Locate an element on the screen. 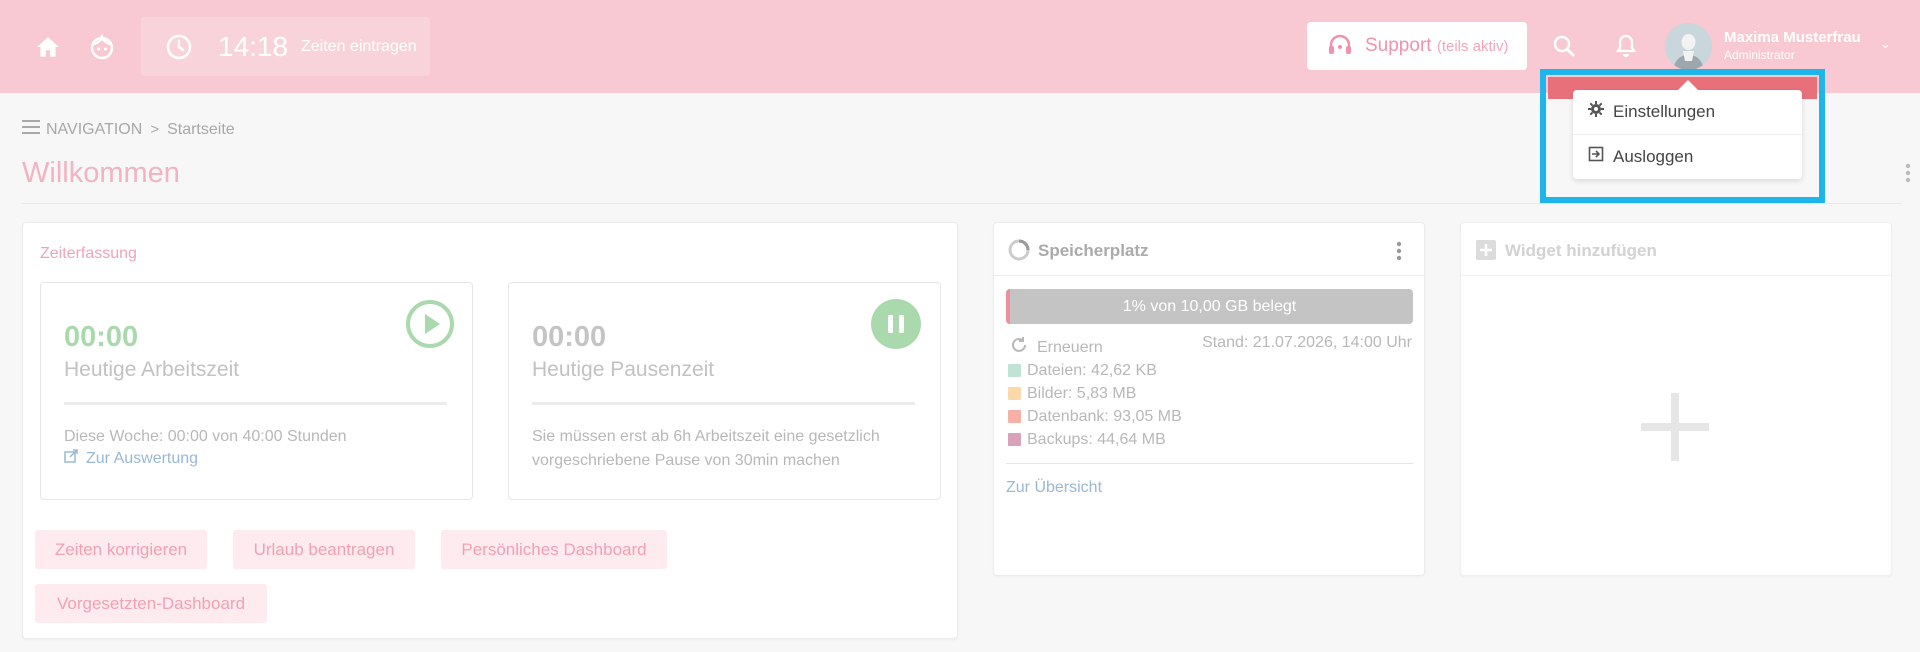 This screenshot has width=1920, height=652. card-title: Widget hinzufügen is located at coordinates (1581, 250).